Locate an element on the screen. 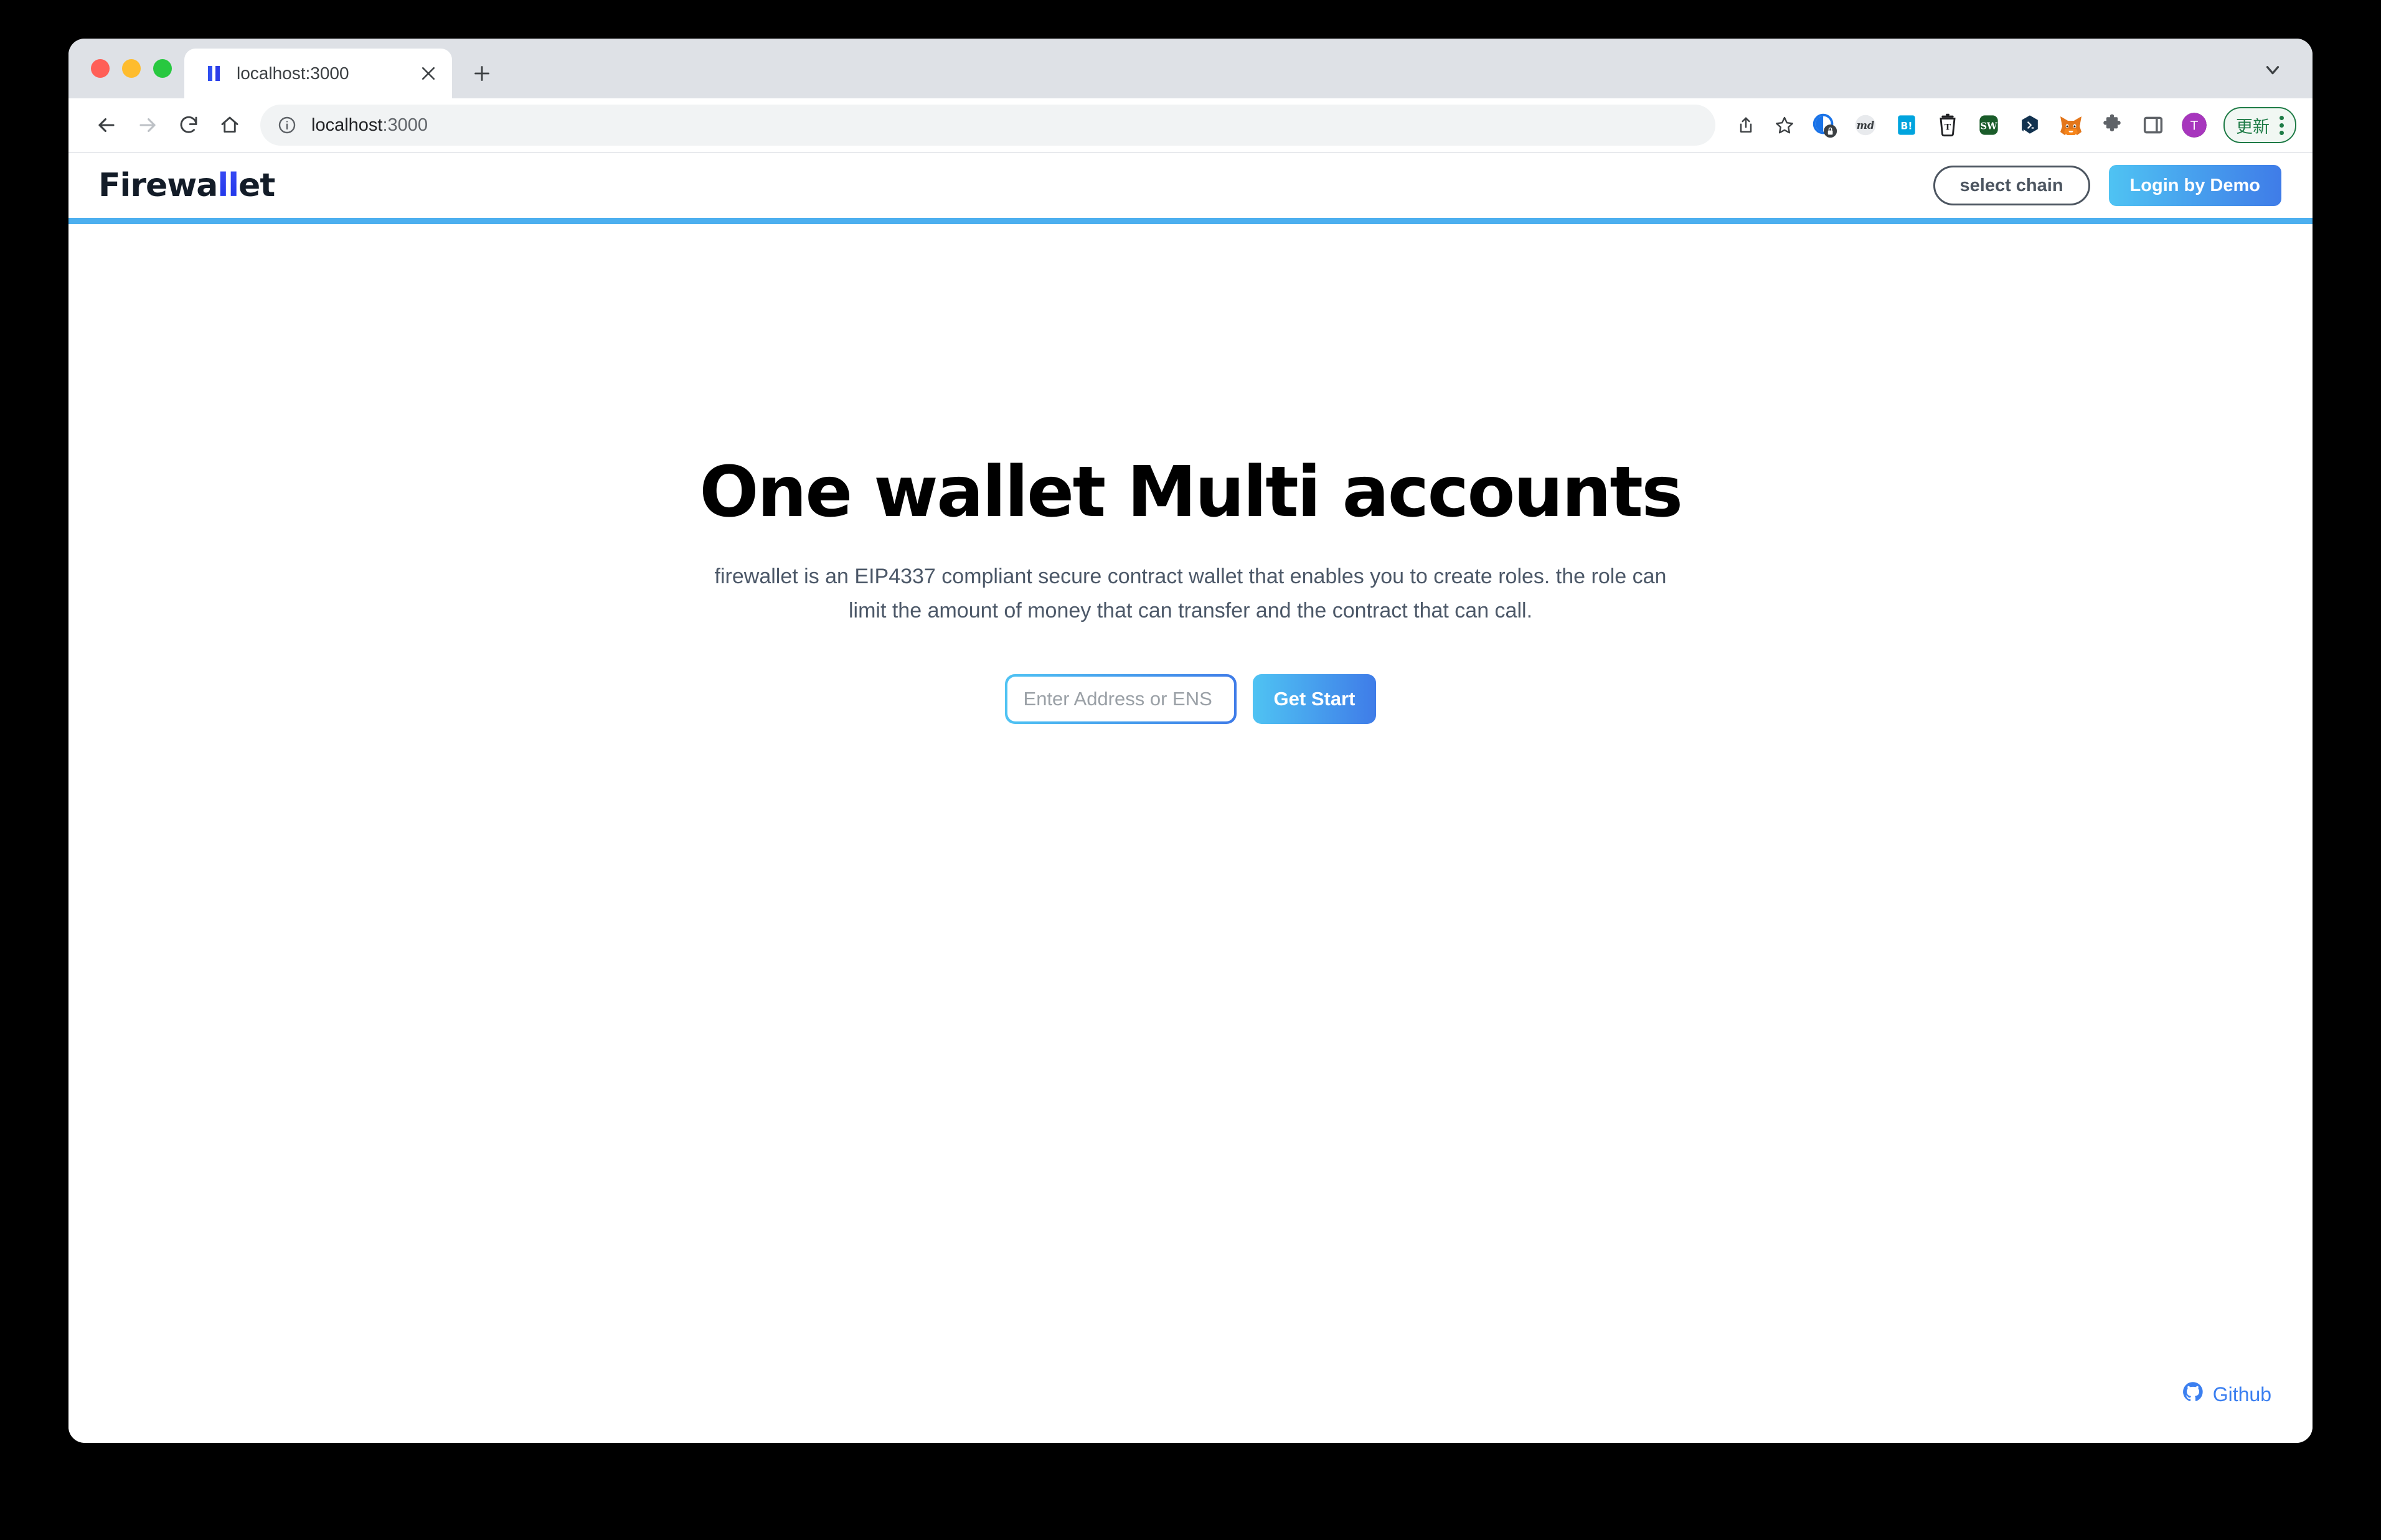  plus-icon is located at coordinates (482, 73).